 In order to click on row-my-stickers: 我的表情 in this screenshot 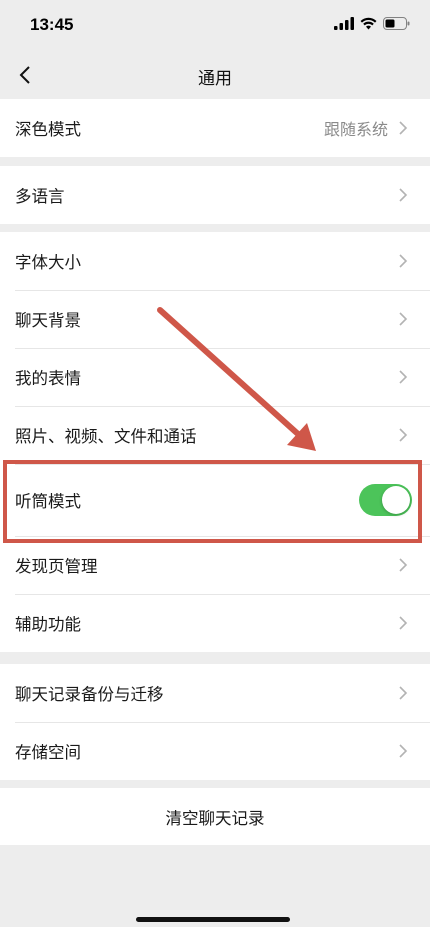, I will do `click(215, 377)`.